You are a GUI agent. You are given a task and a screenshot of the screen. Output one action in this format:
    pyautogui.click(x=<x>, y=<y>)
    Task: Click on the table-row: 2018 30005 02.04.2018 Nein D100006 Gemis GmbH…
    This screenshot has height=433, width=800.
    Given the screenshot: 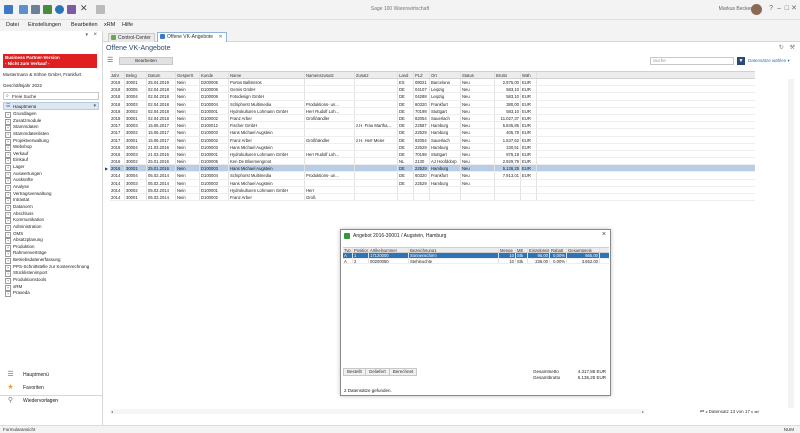 What is the action you would take?
    pyautogui.click(x=432, y=90)
    